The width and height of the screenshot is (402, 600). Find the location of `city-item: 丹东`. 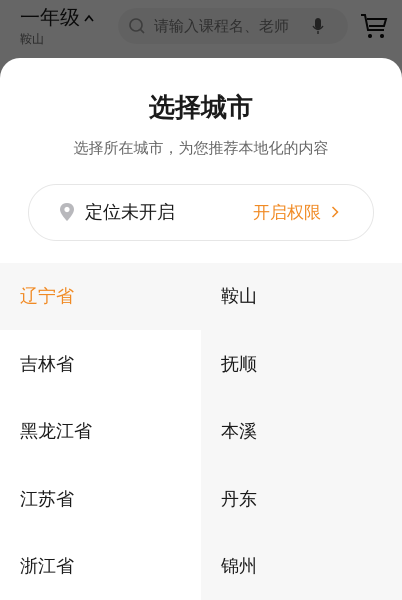

city-item: 丹东 is located at coordinates (301, 498).